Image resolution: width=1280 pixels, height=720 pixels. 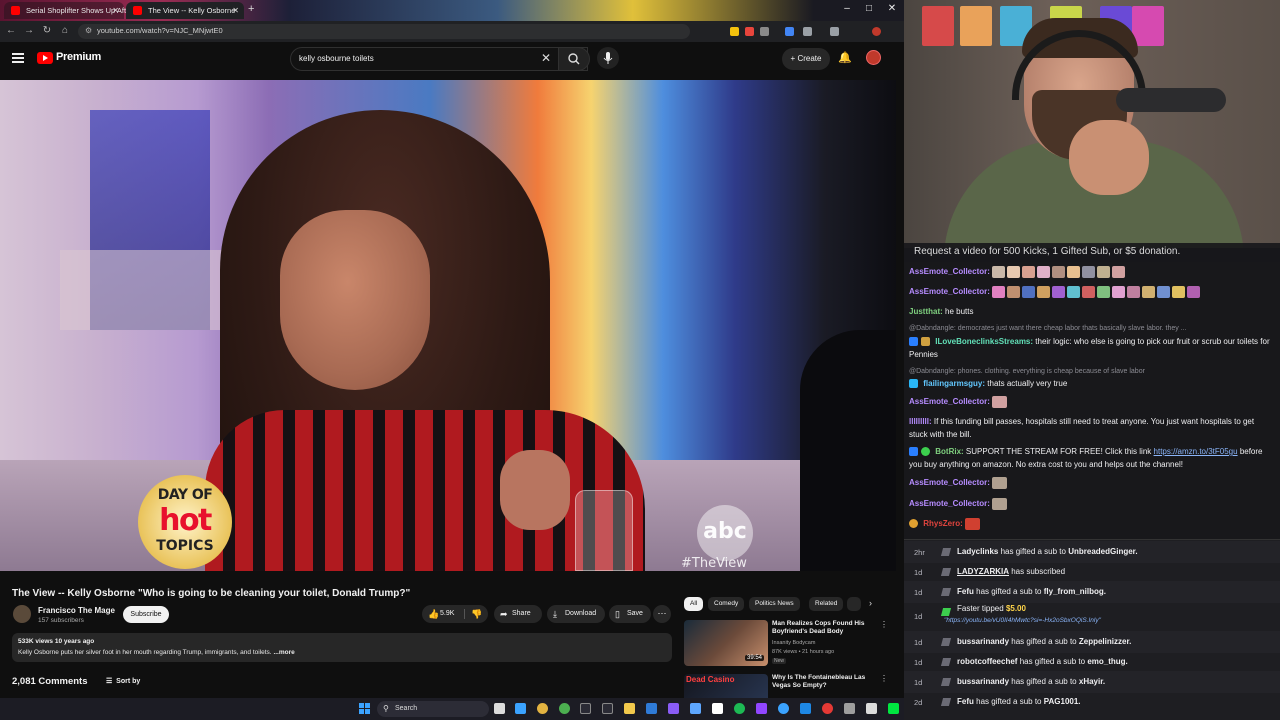 I want to click on subscribe-button: Subscribe, so click(x=146, y=614).